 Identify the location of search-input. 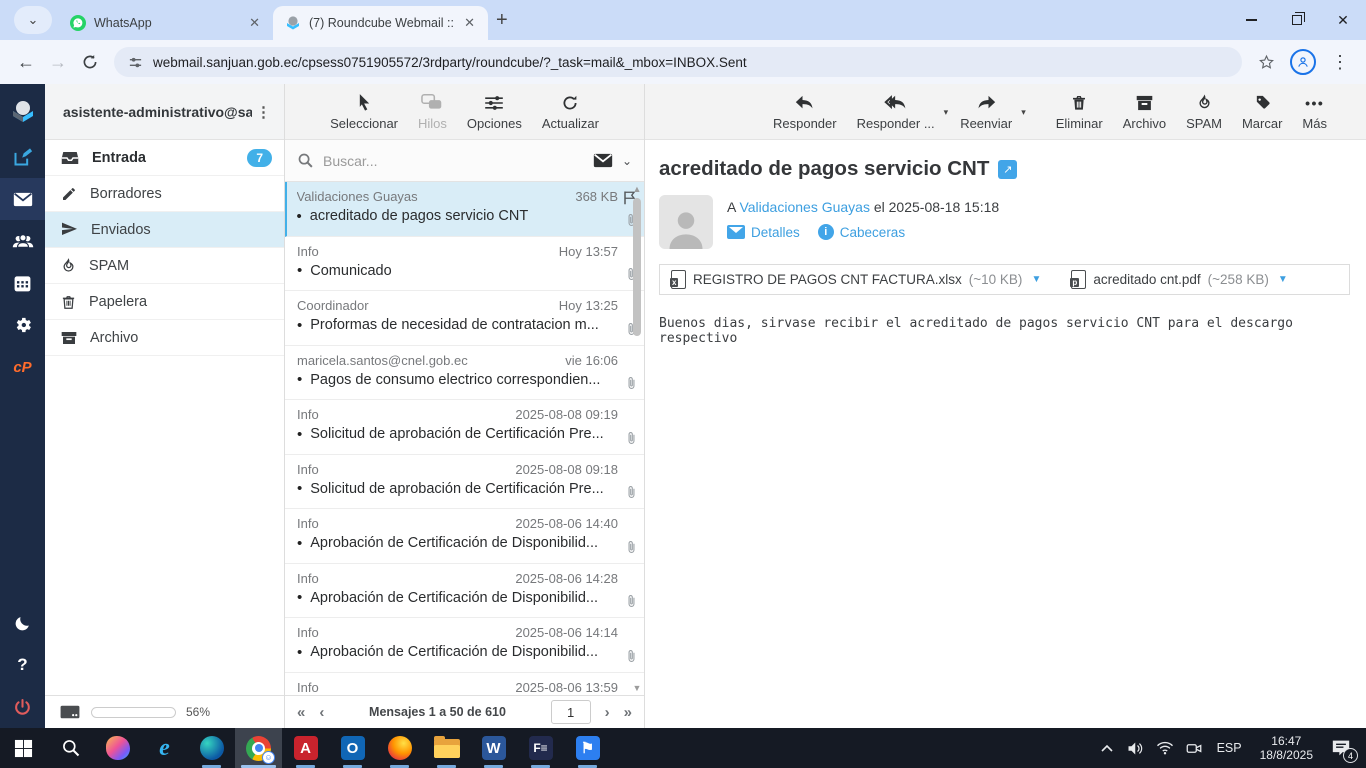
(453, 160).